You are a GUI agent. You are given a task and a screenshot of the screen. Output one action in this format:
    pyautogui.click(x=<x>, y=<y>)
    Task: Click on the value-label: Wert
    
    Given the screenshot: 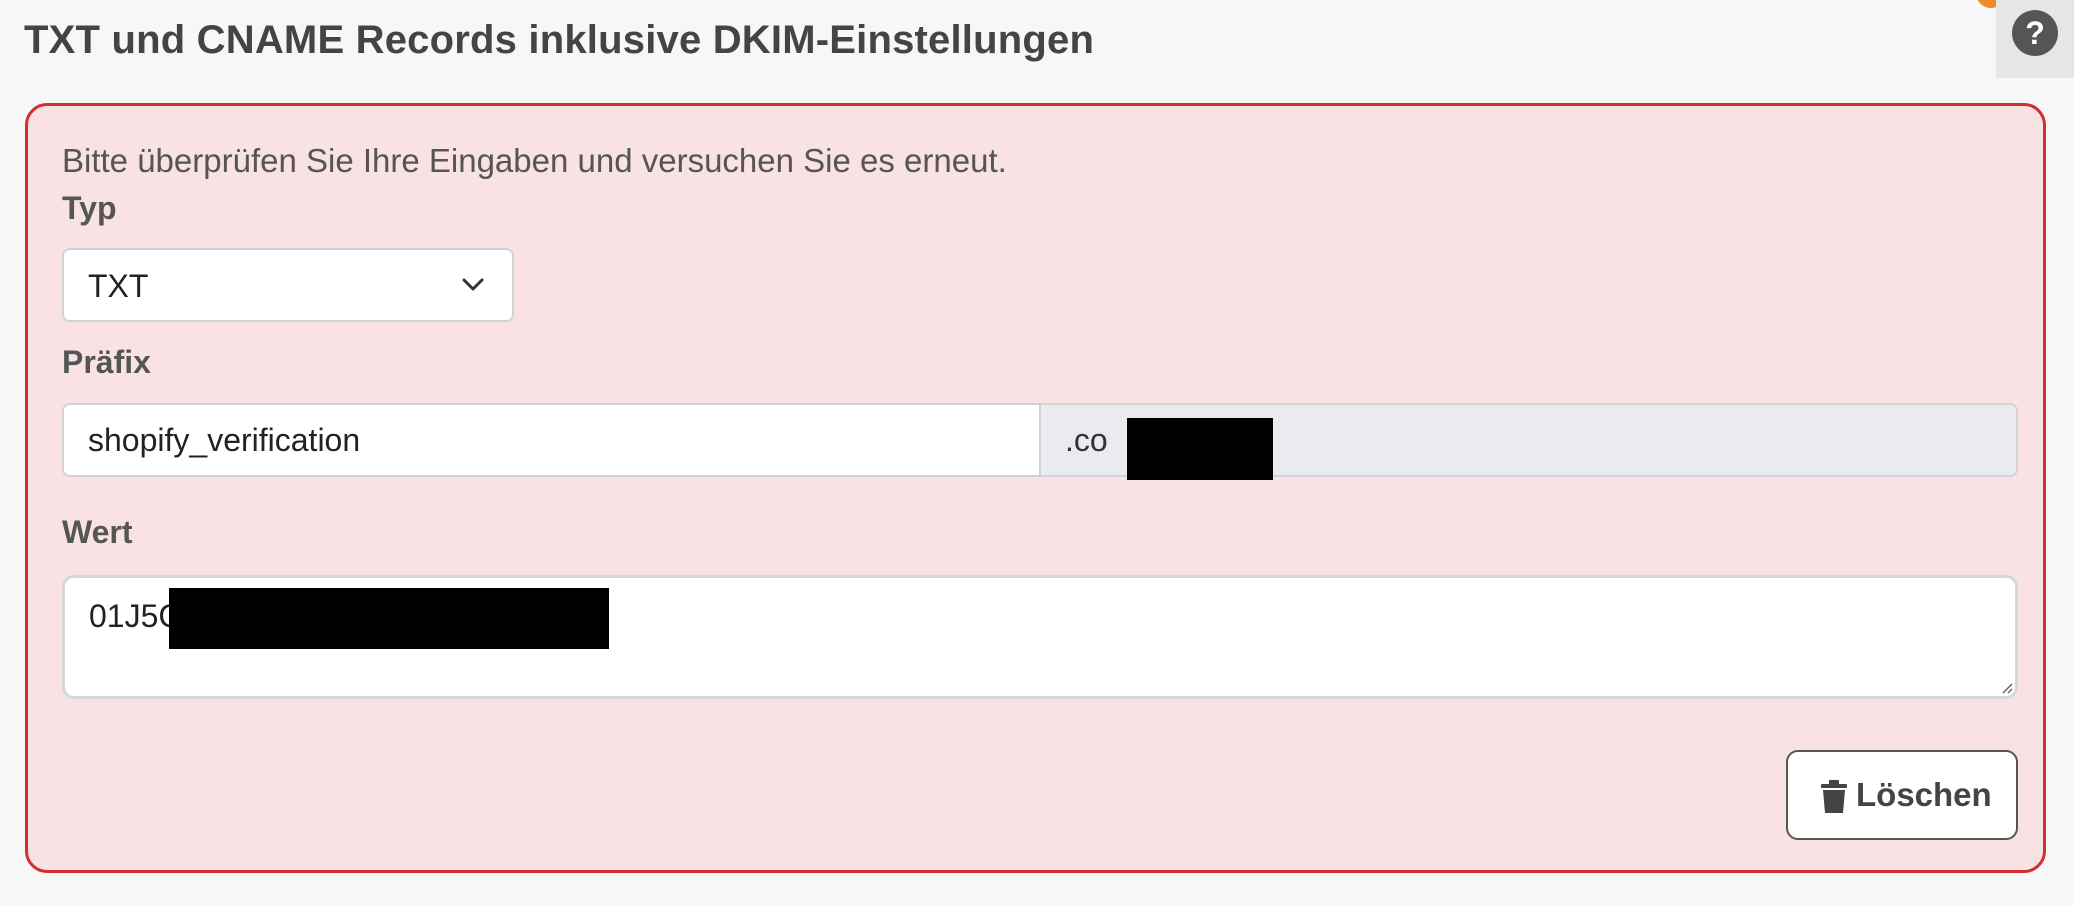 What is the action you would take?
    pyautogui.click(x=97, y=532)
    